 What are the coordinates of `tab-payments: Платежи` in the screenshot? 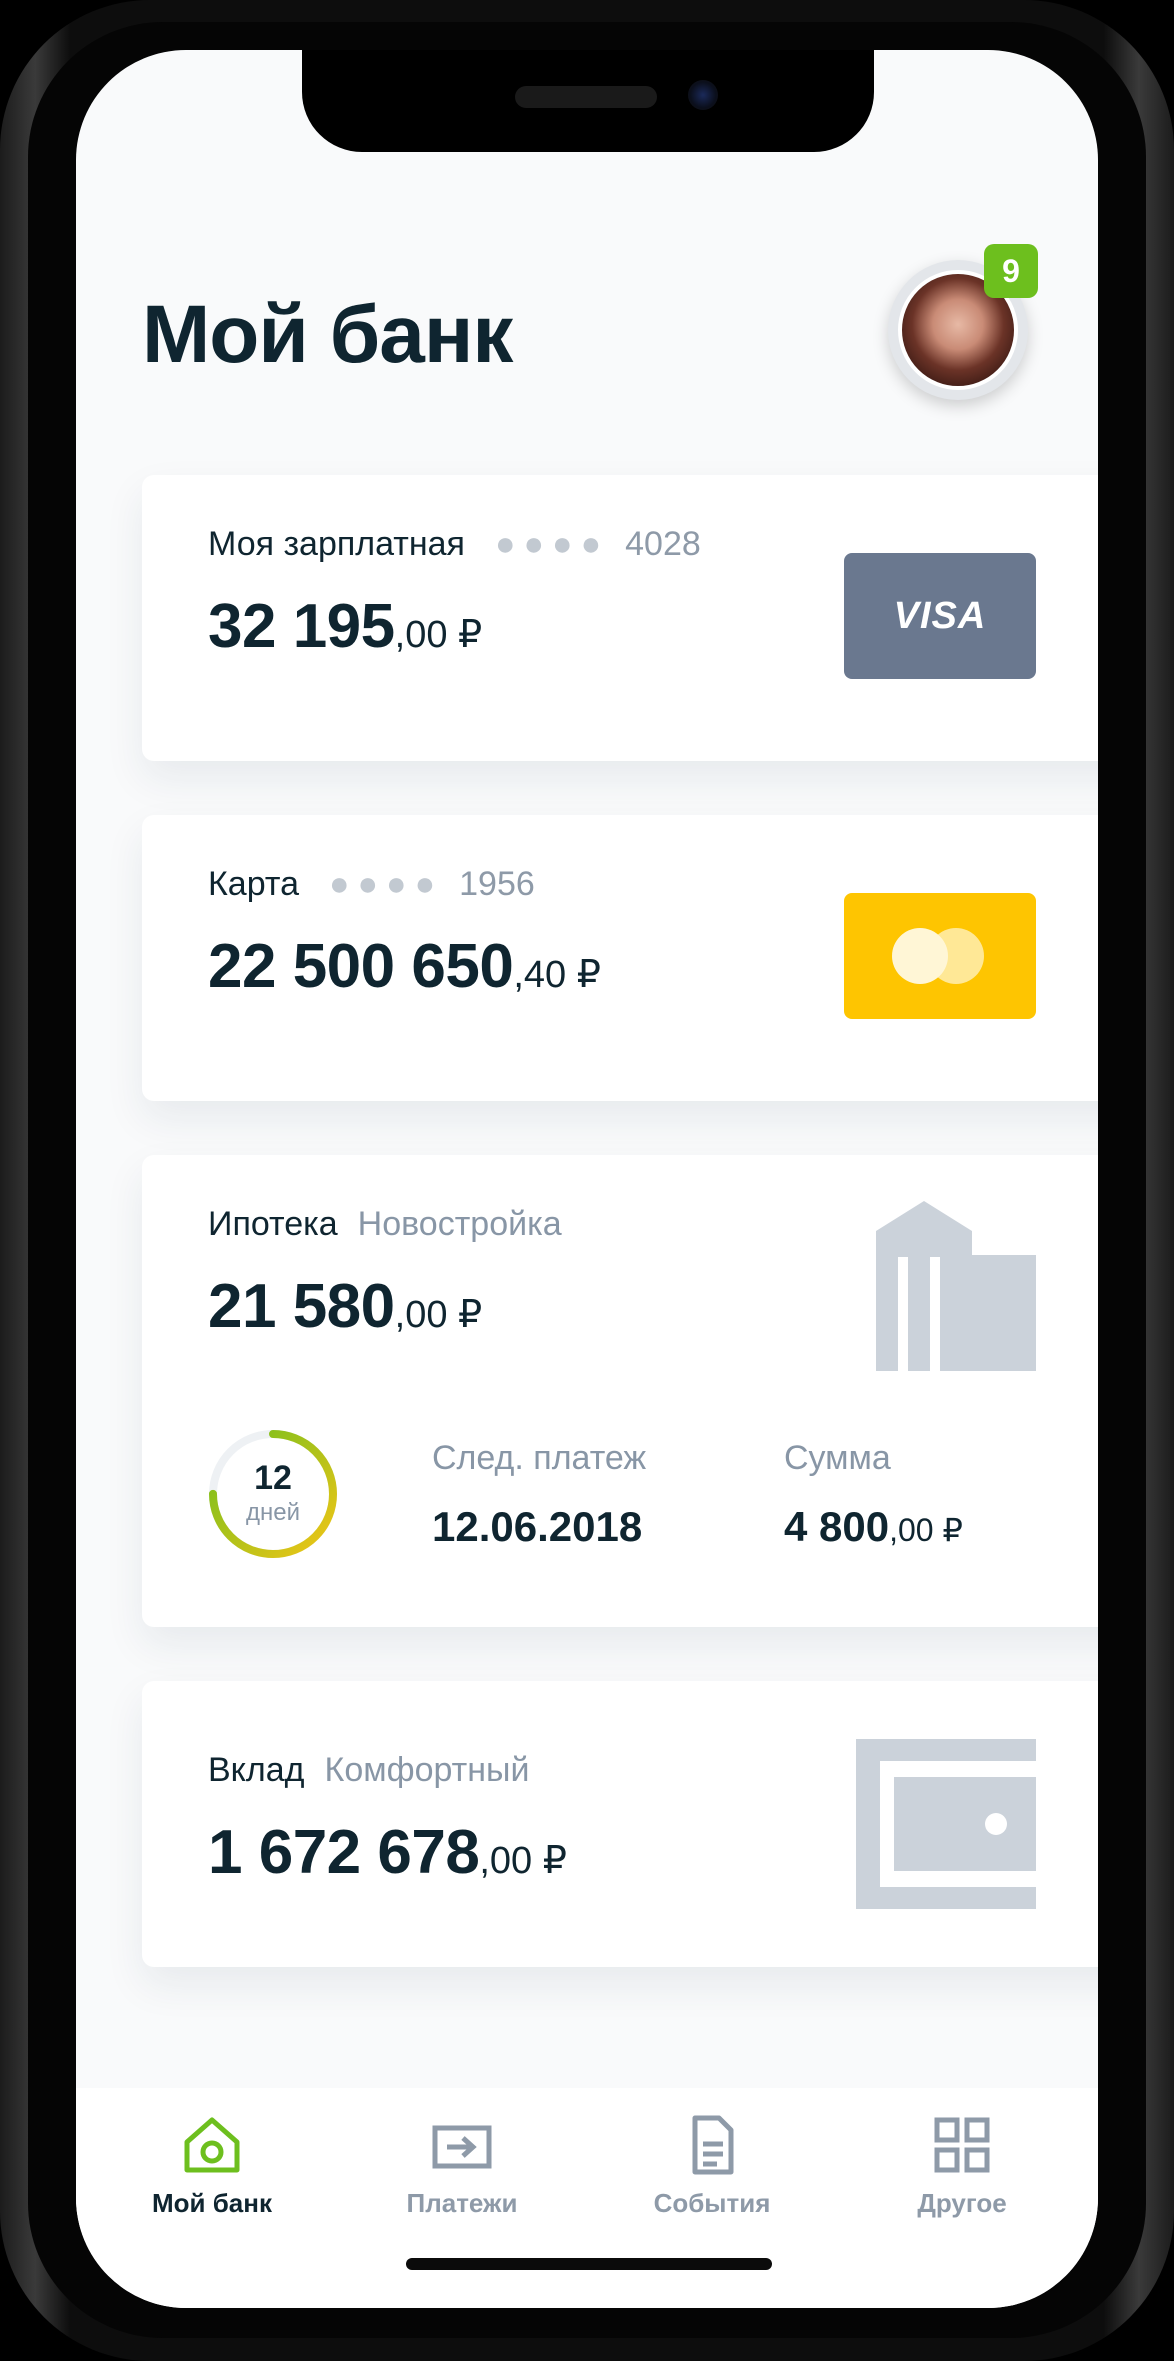 It's located at (462, 2166).